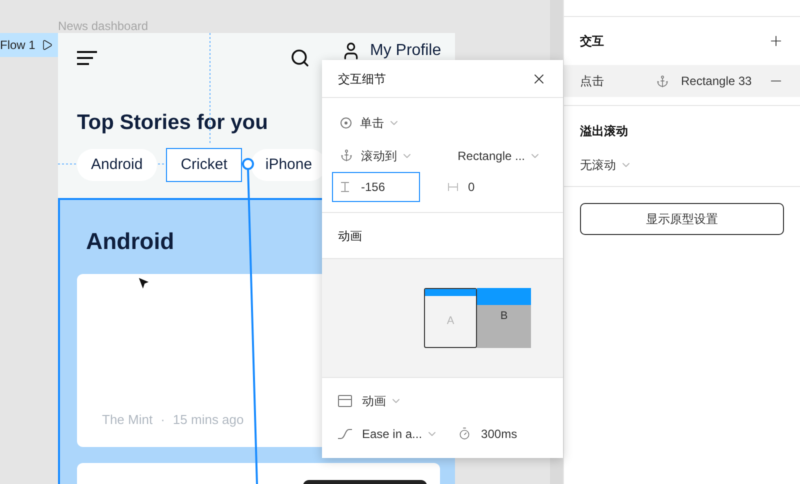 The height and width of the screenshot is (484, 800). What do you see at coordinates (345, 400) in the screenshot?
I see `layout-icon` at bounding box center [345, 400].